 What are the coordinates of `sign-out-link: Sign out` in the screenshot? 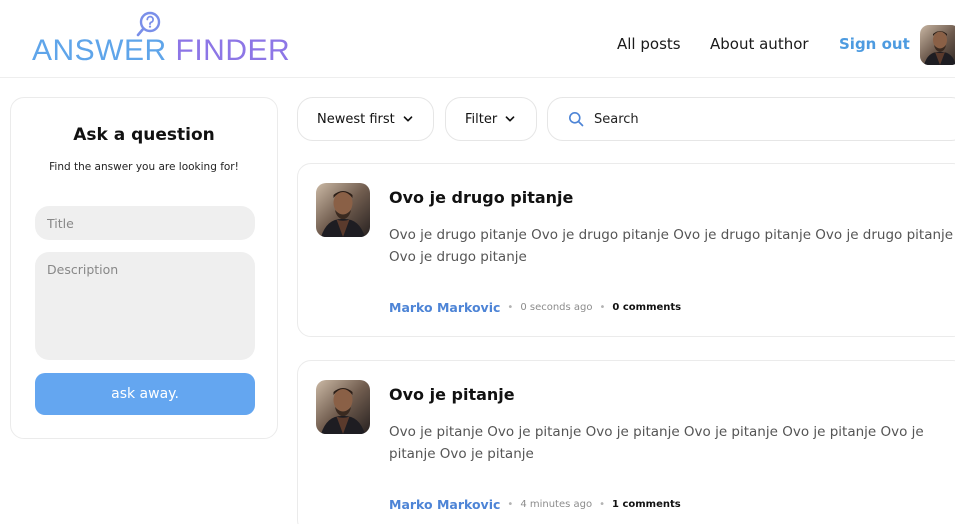 It's located at (874, 44).